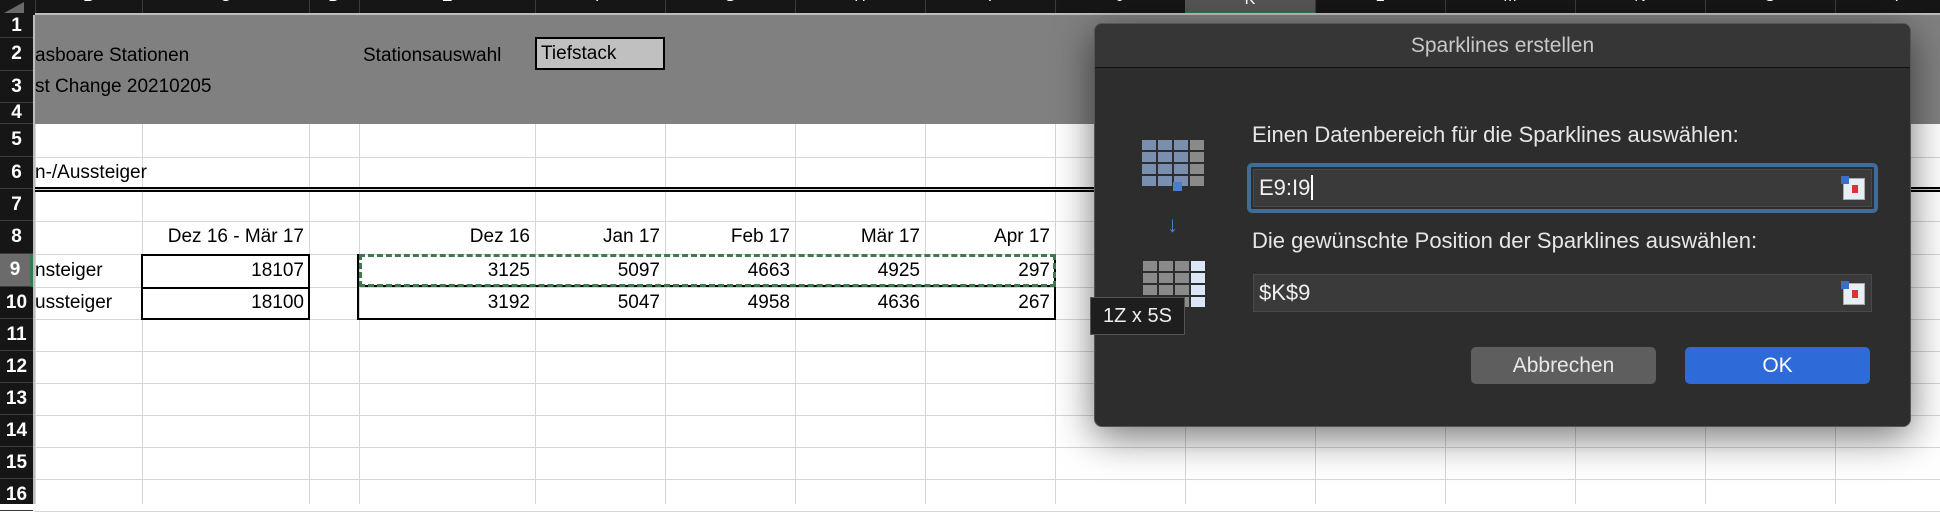 The height and width of the screenshot is (512, 1940). Describe the element at coordinates (1285, 187) in the screenshot. I see `data-range-value: E9:I9` at that location.